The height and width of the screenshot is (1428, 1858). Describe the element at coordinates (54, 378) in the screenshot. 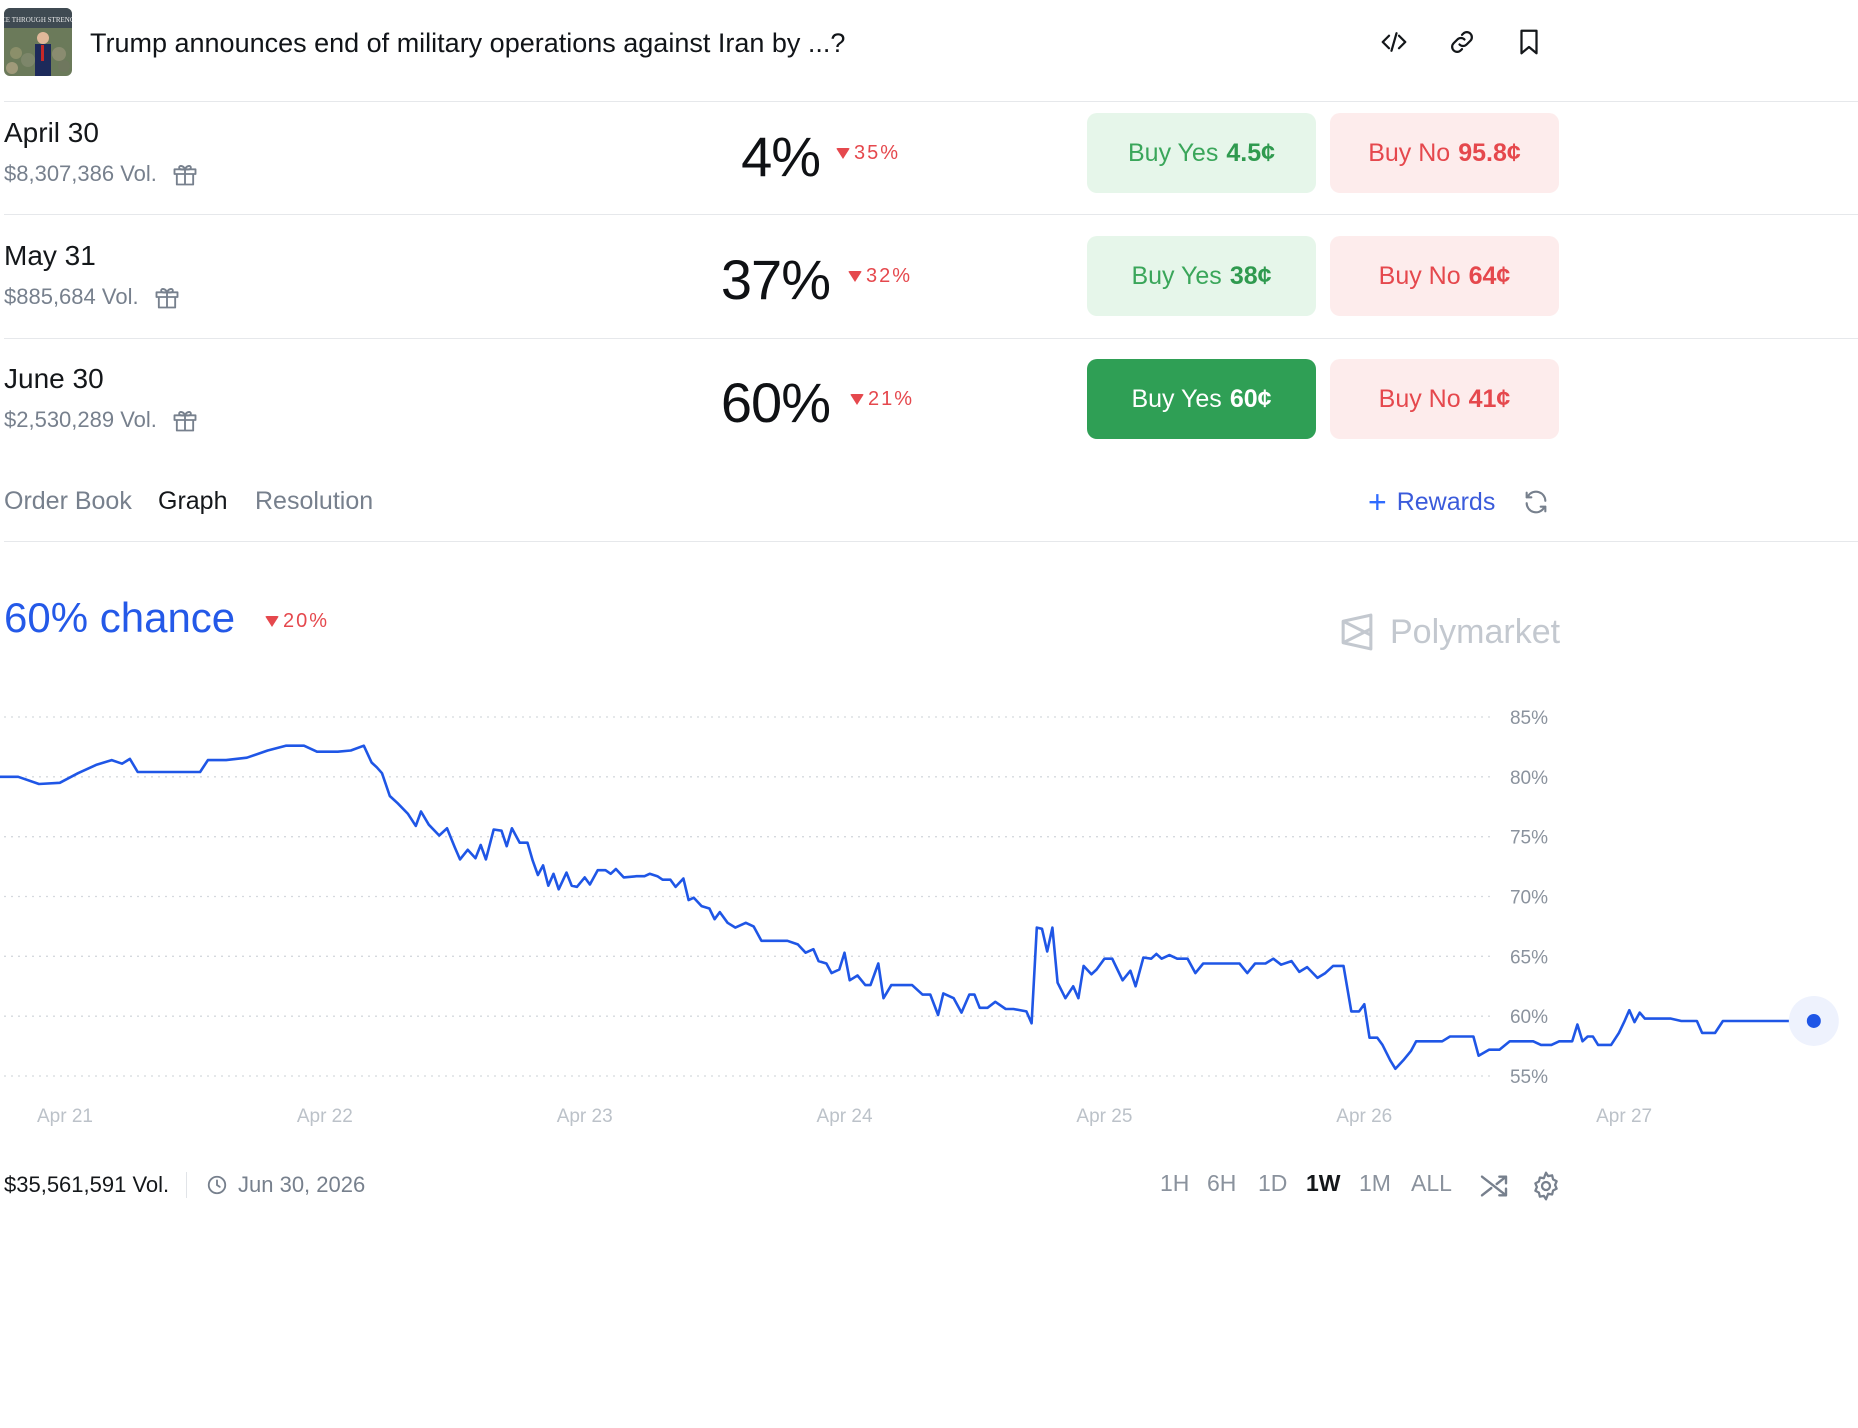

I see `market-date: June 30` at that location.